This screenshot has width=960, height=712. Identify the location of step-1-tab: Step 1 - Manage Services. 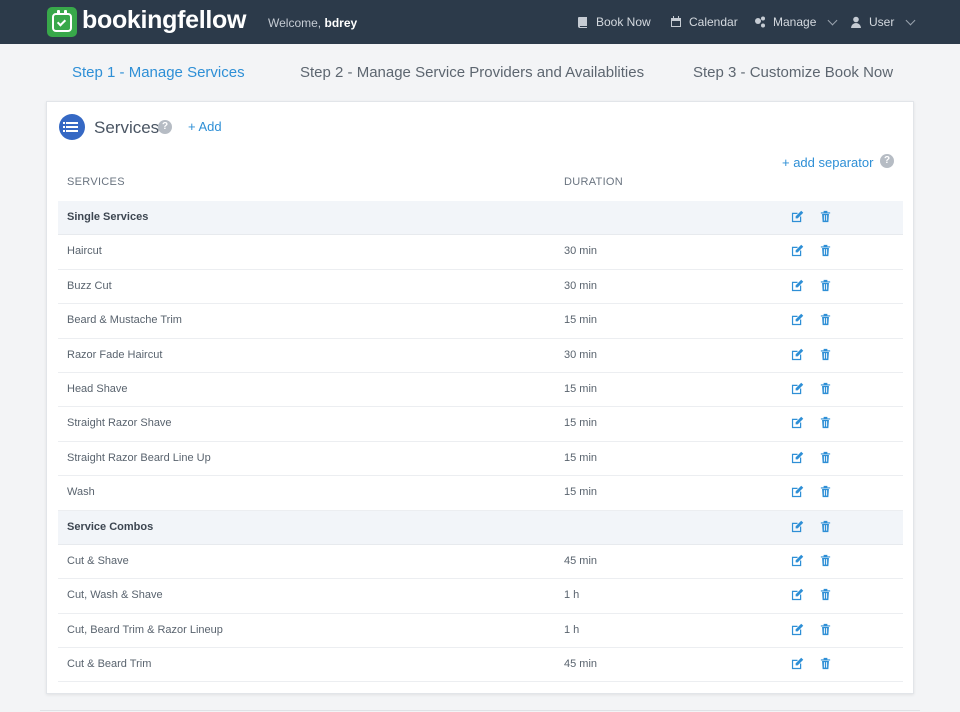
(158, 72).